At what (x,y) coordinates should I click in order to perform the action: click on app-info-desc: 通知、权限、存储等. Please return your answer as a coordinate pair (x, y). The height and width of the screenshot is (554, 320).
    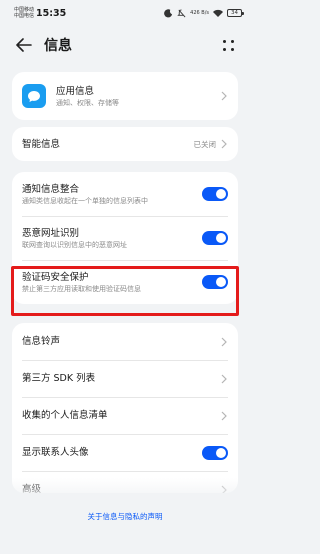
    Looking at the image, I should click on (87, 102).